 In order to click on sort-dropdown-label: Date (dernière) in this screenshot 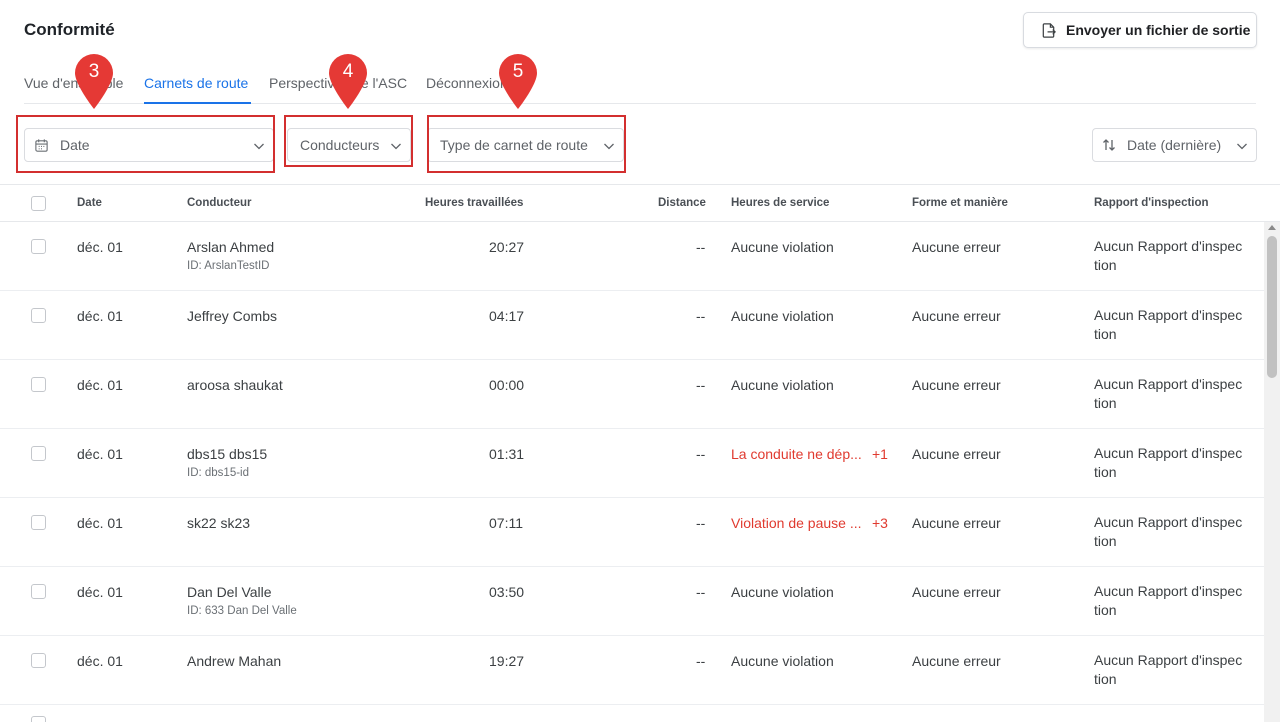, I will do `click(1174, 145)`.